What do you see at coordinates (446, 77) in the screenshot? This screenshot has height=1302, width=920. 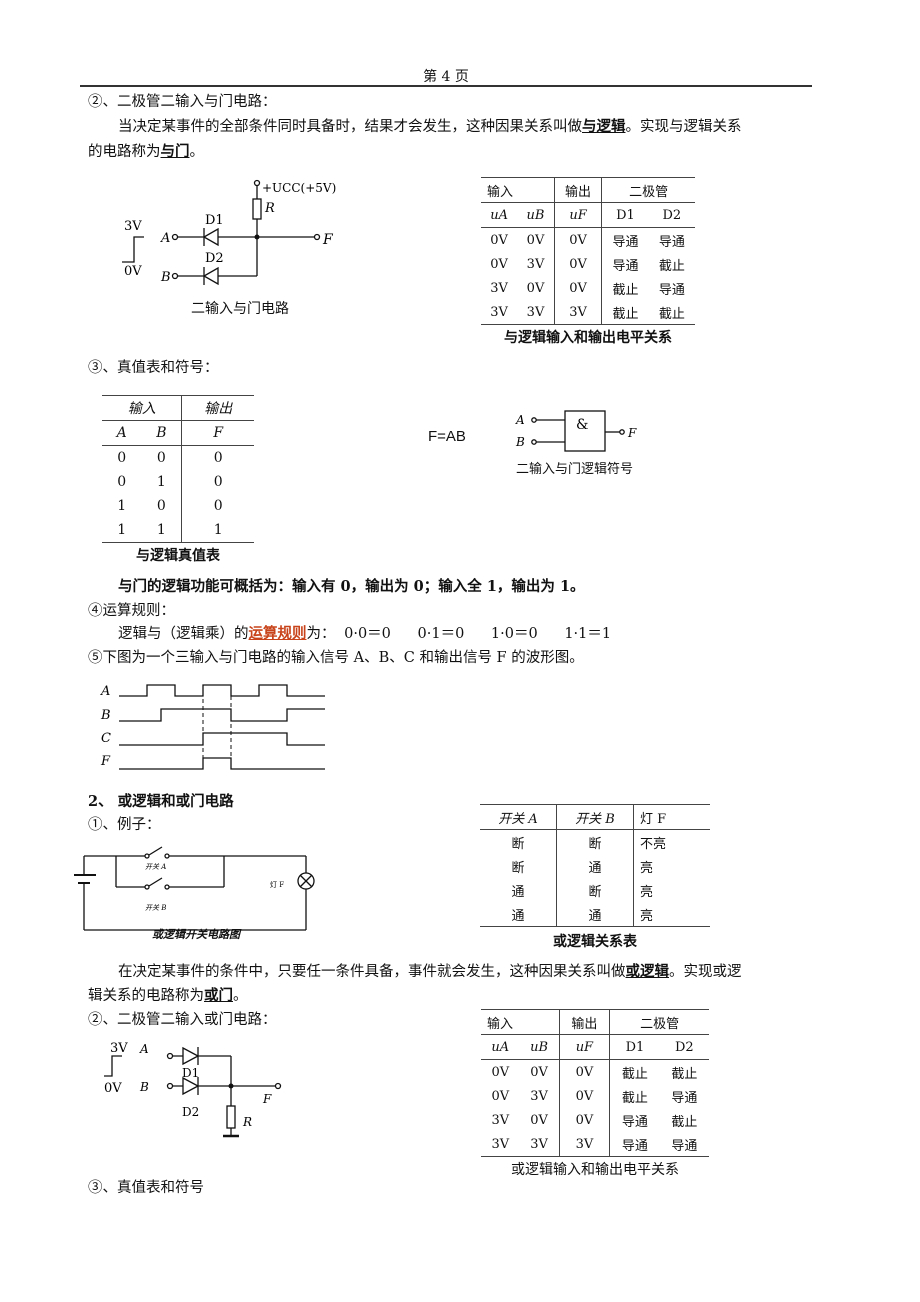 I see `page-number-header: 第 4 页` at bounding box center [446, 77].